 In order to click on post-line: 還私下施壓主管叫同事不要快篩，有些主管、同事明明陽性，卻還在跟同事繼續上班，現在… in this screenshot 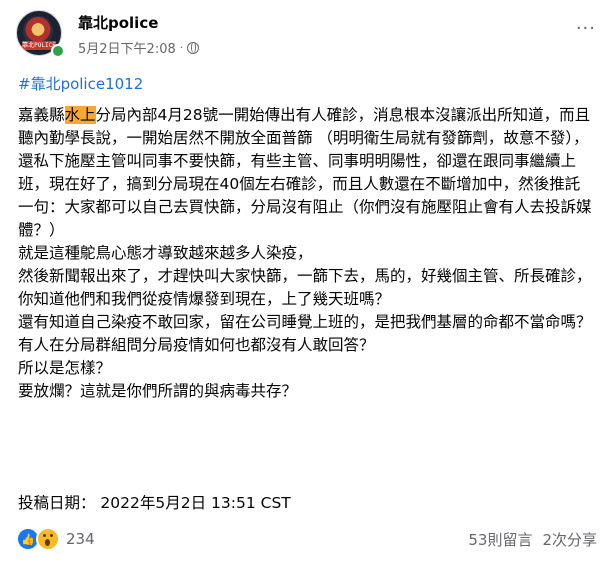, I will do `click(305, 195)`.